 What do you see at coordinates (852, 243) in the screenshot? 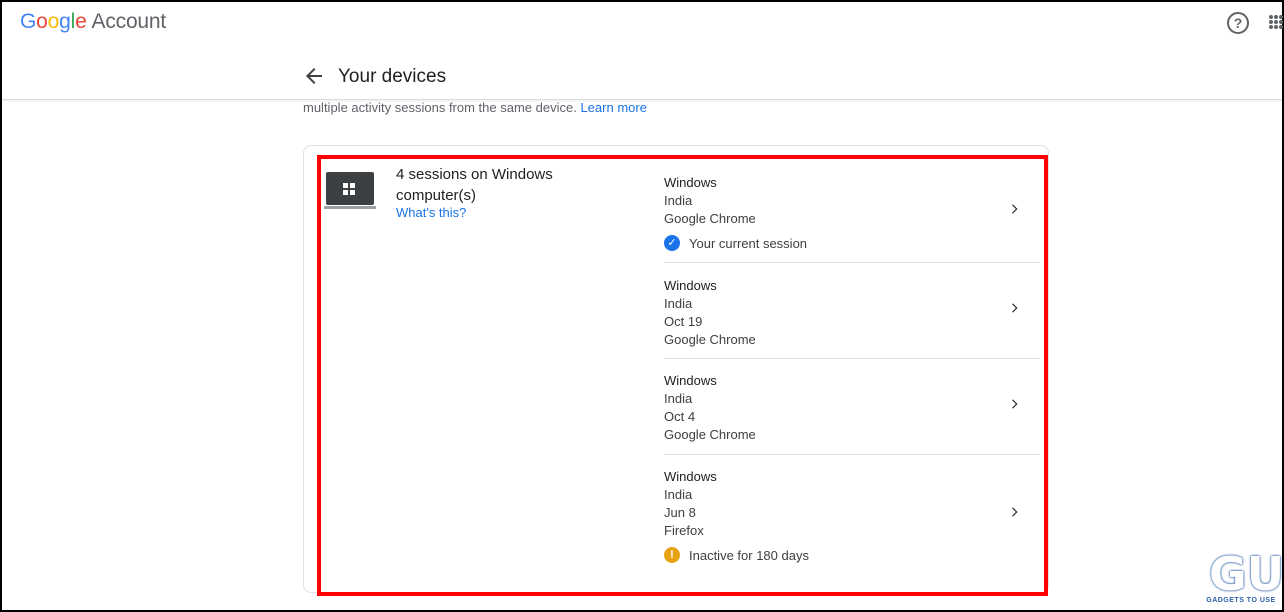
I see `session-status: ✓ Your current session` at bounding box center [852, 243].